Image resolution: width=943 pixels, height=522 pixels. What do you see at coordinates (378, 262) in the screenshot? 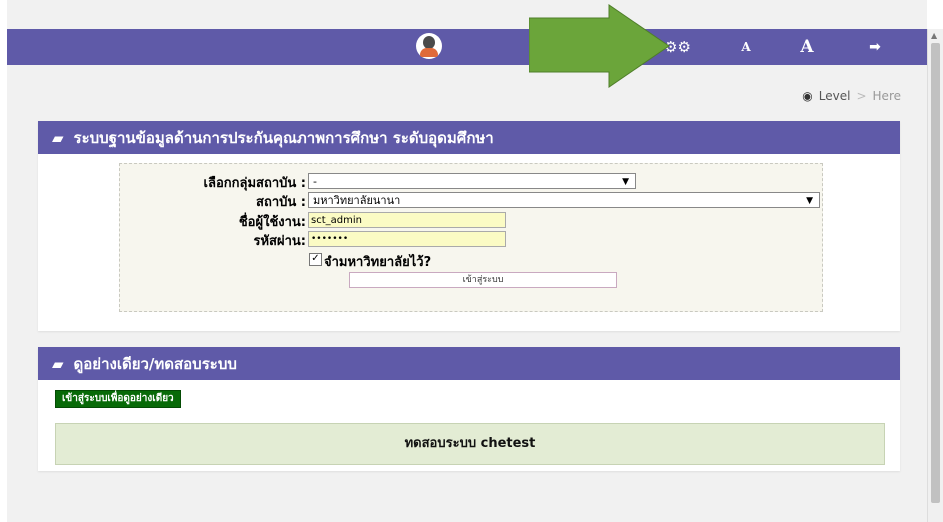
I see `remember-label: จำมหาวิทยาลัยไว้?` at bounding box center [378, 262].